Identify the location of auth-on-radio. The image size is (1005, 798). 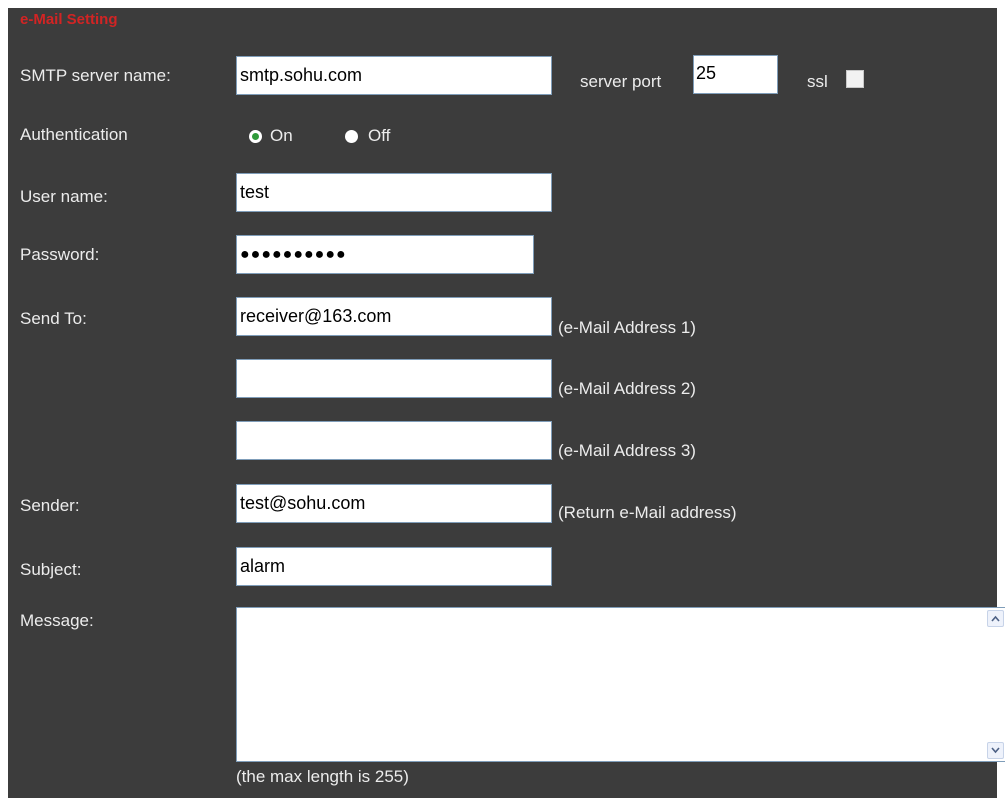
(255, 136).